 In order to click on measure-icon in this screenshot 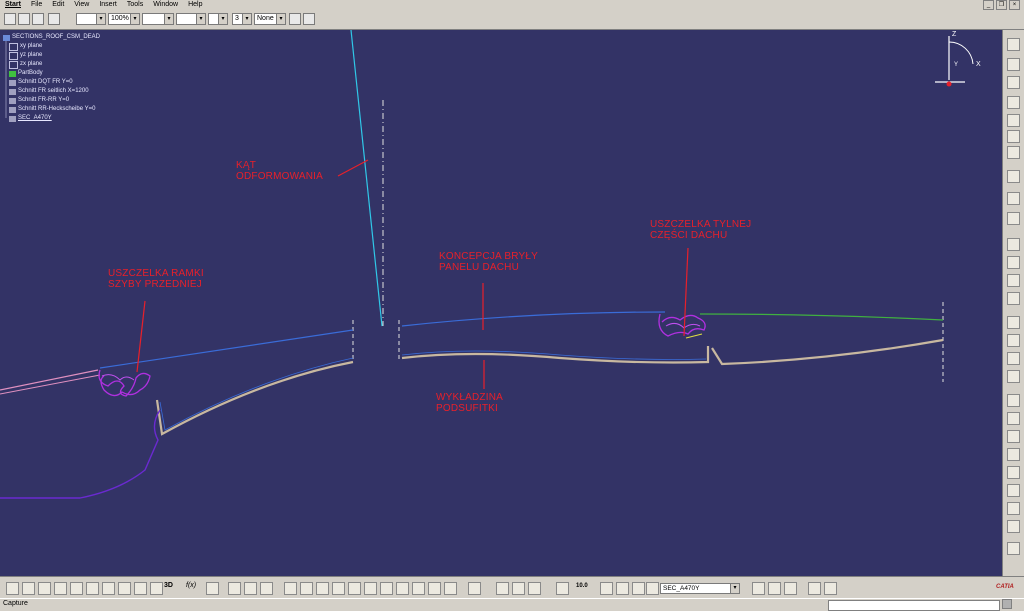, I will do `click(250, 588)`.